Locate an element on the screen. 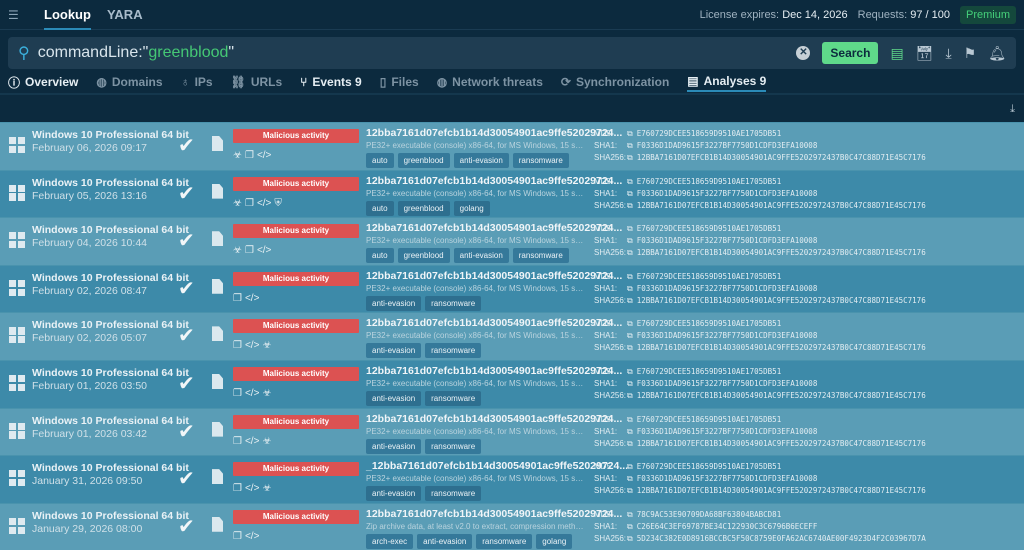 This screenshot has height=550, width=1024. tab-files: ▯ Files is located at coordinates (399, 82).